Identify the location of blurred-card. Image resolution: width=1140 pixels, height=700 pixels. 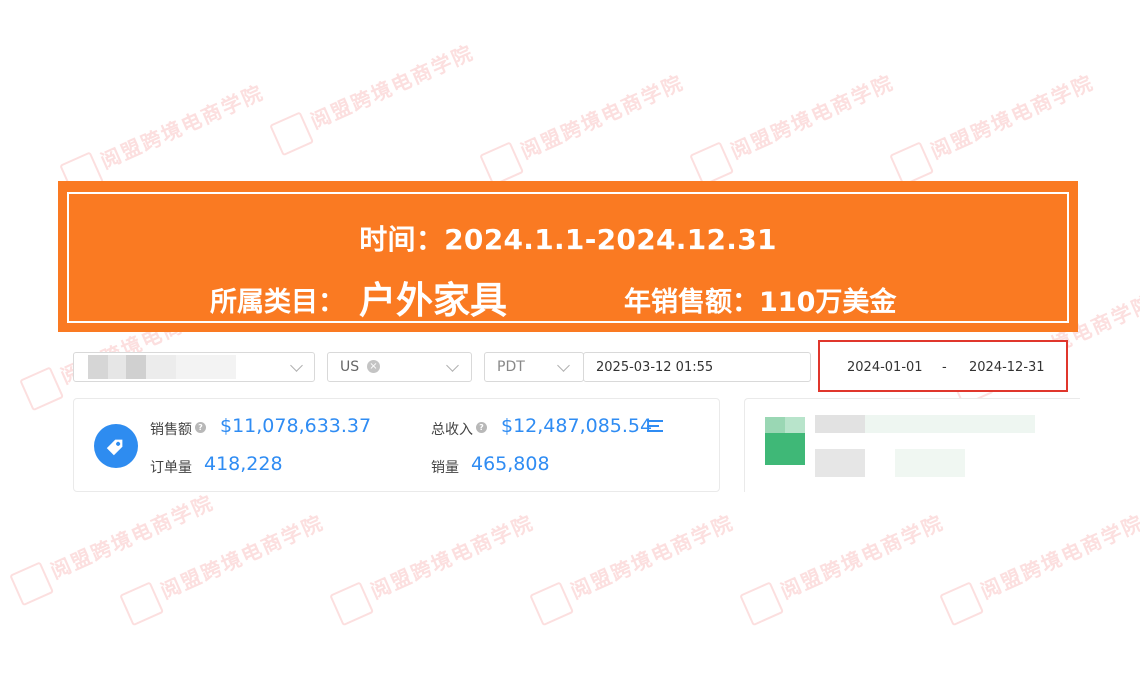
(912, 445).